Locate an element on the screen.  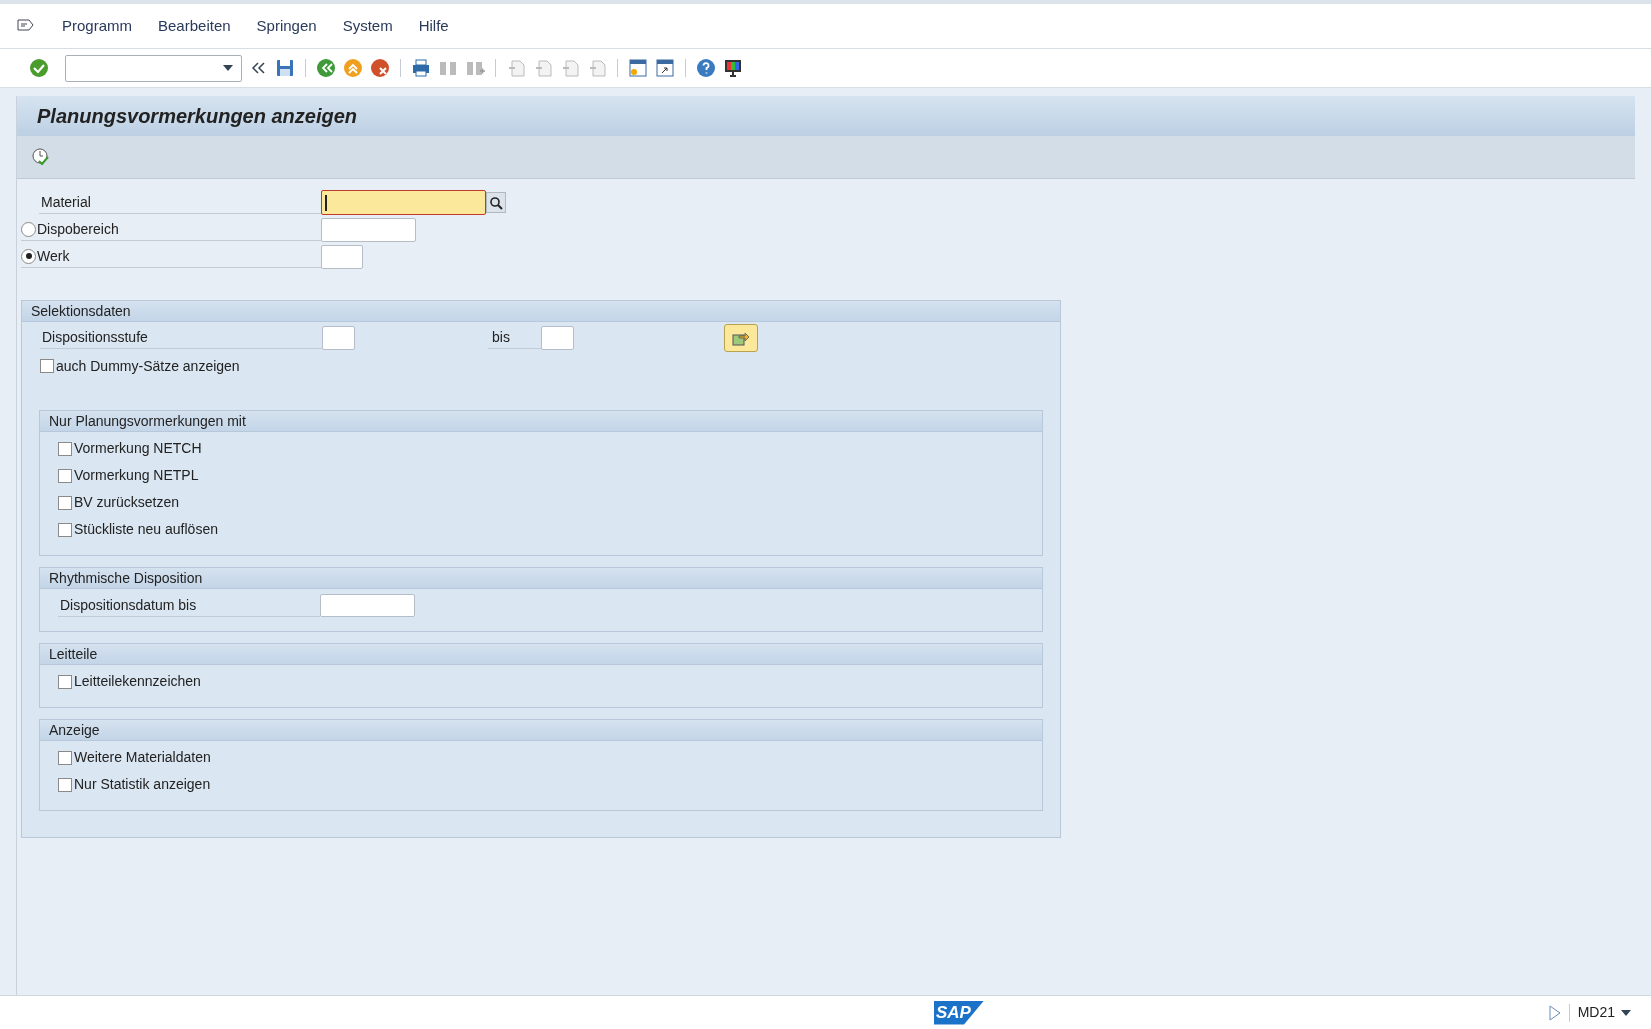
cancel-icon is located at coordinates (380, 68).